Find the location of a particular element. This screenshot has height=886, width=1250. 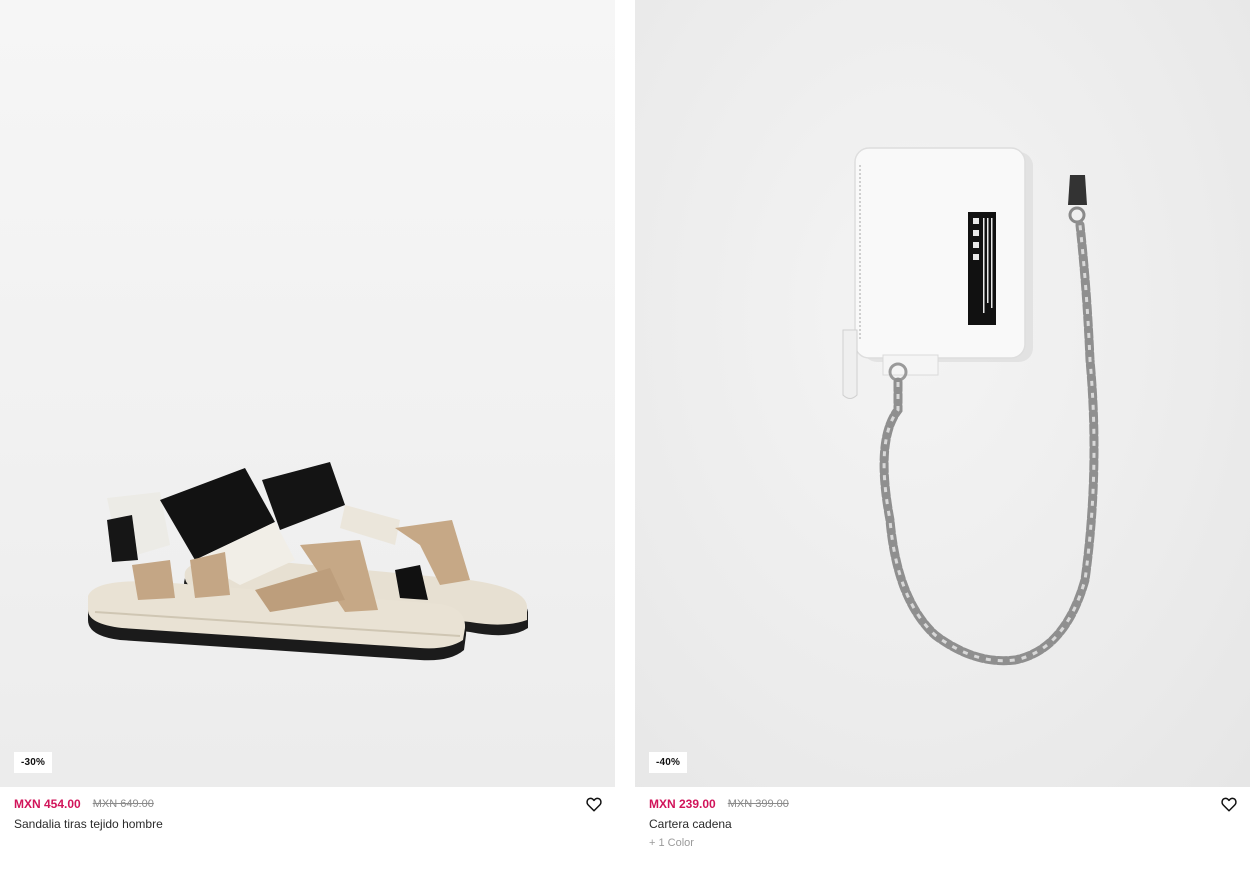

color-count: + 1 Color is located at coordinates (944, 843).